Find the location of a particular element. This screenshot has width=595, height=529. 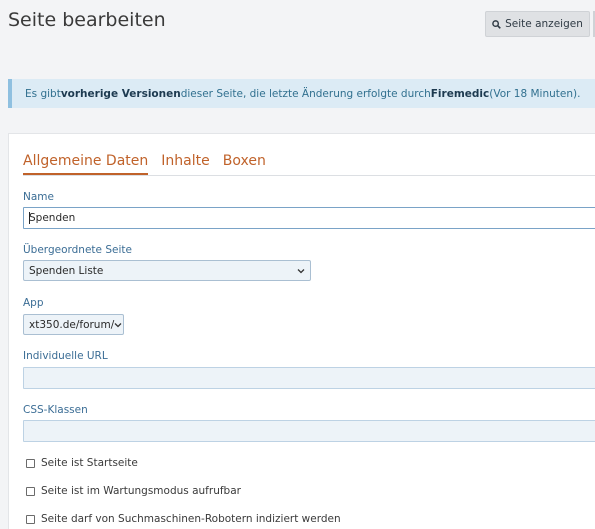

custom-url-label: Individuelle URL is located at coordinates (65, 356).